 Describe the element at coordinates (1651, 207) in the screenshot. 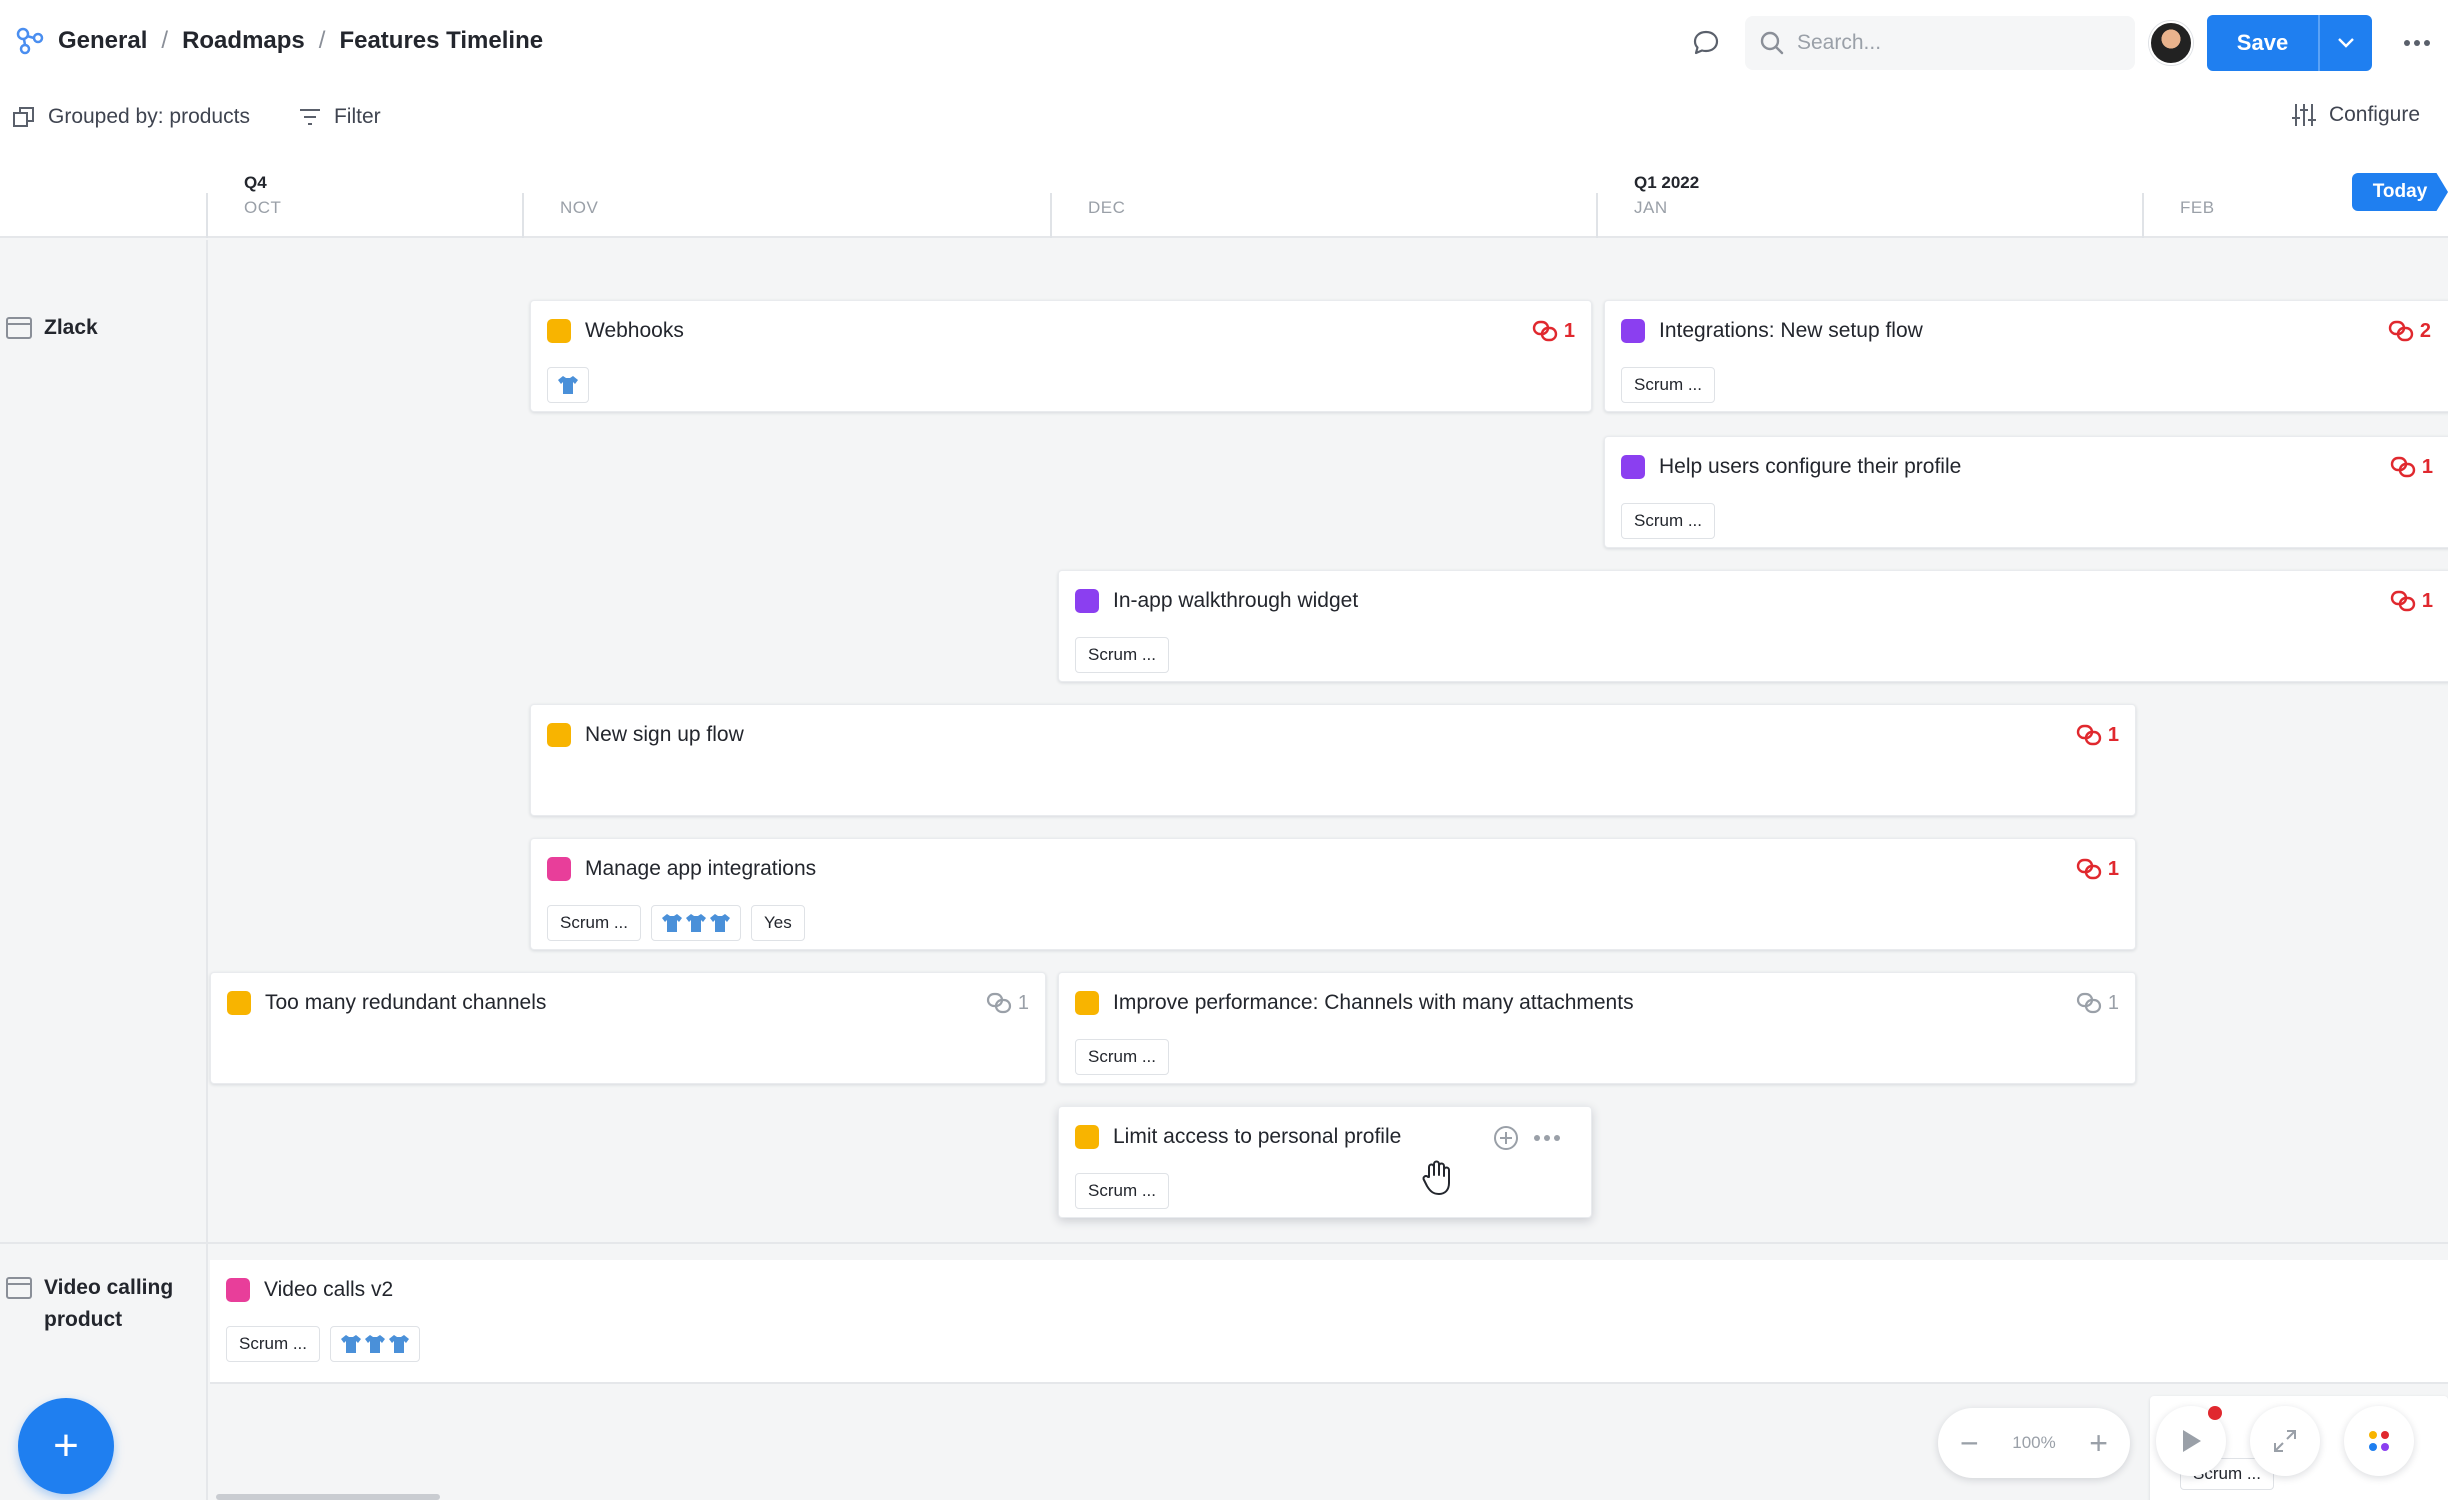

I see `month-label: JAN` at that location.